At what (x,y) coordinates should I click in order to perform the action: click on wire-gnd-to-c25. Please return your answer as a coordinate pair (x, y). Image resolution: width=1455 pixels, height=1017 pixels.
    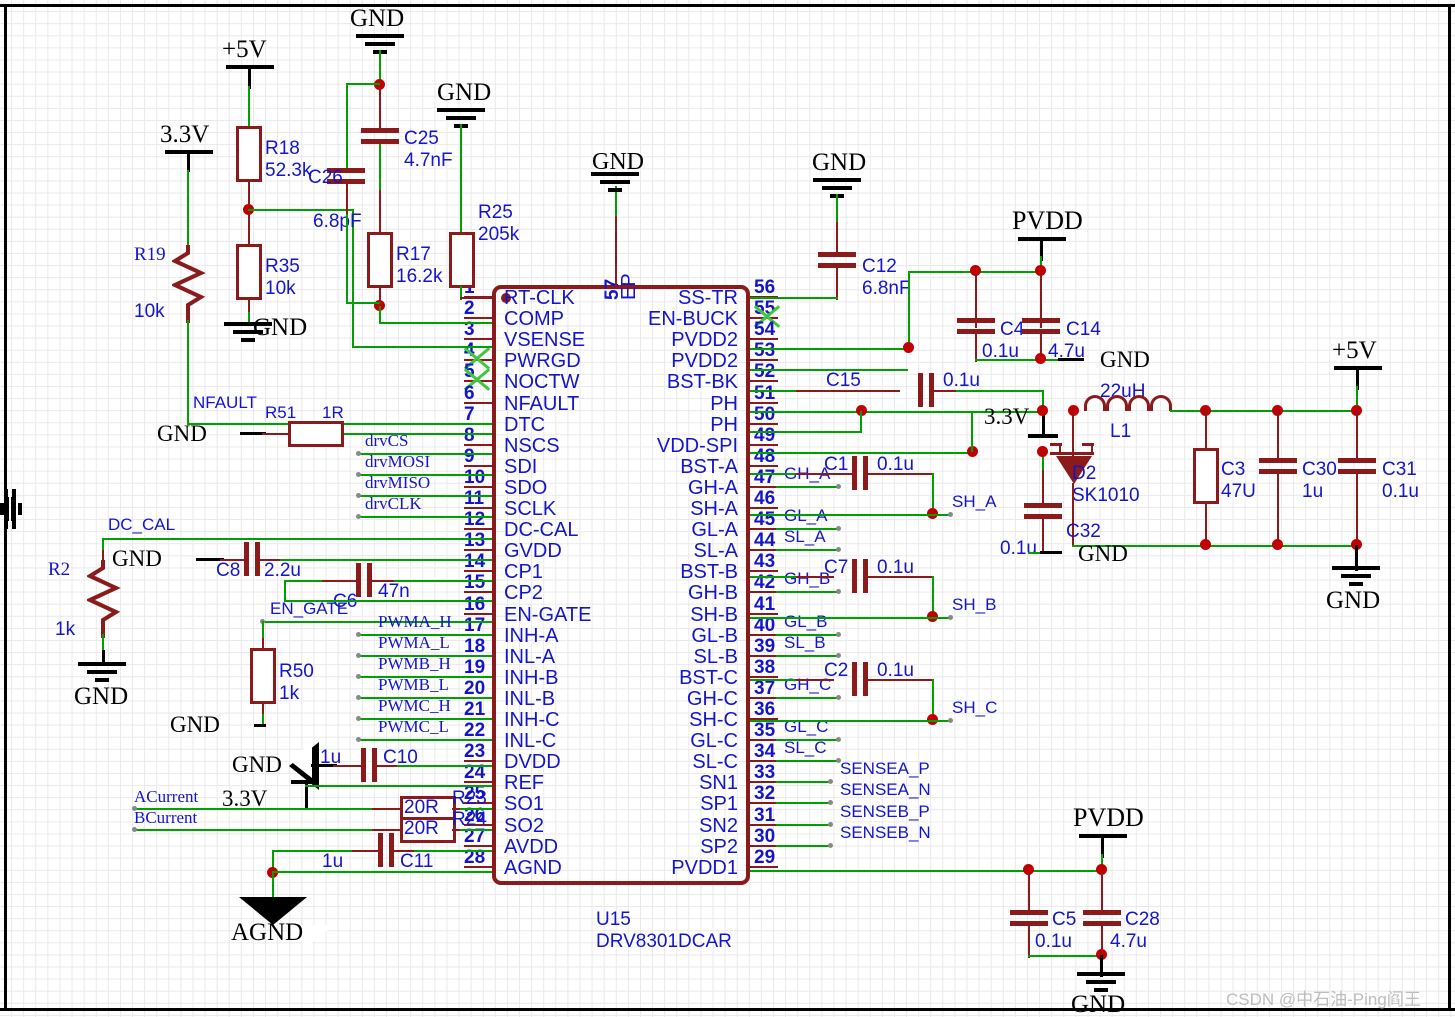
    Looking at the image, I should click on (380, 66).